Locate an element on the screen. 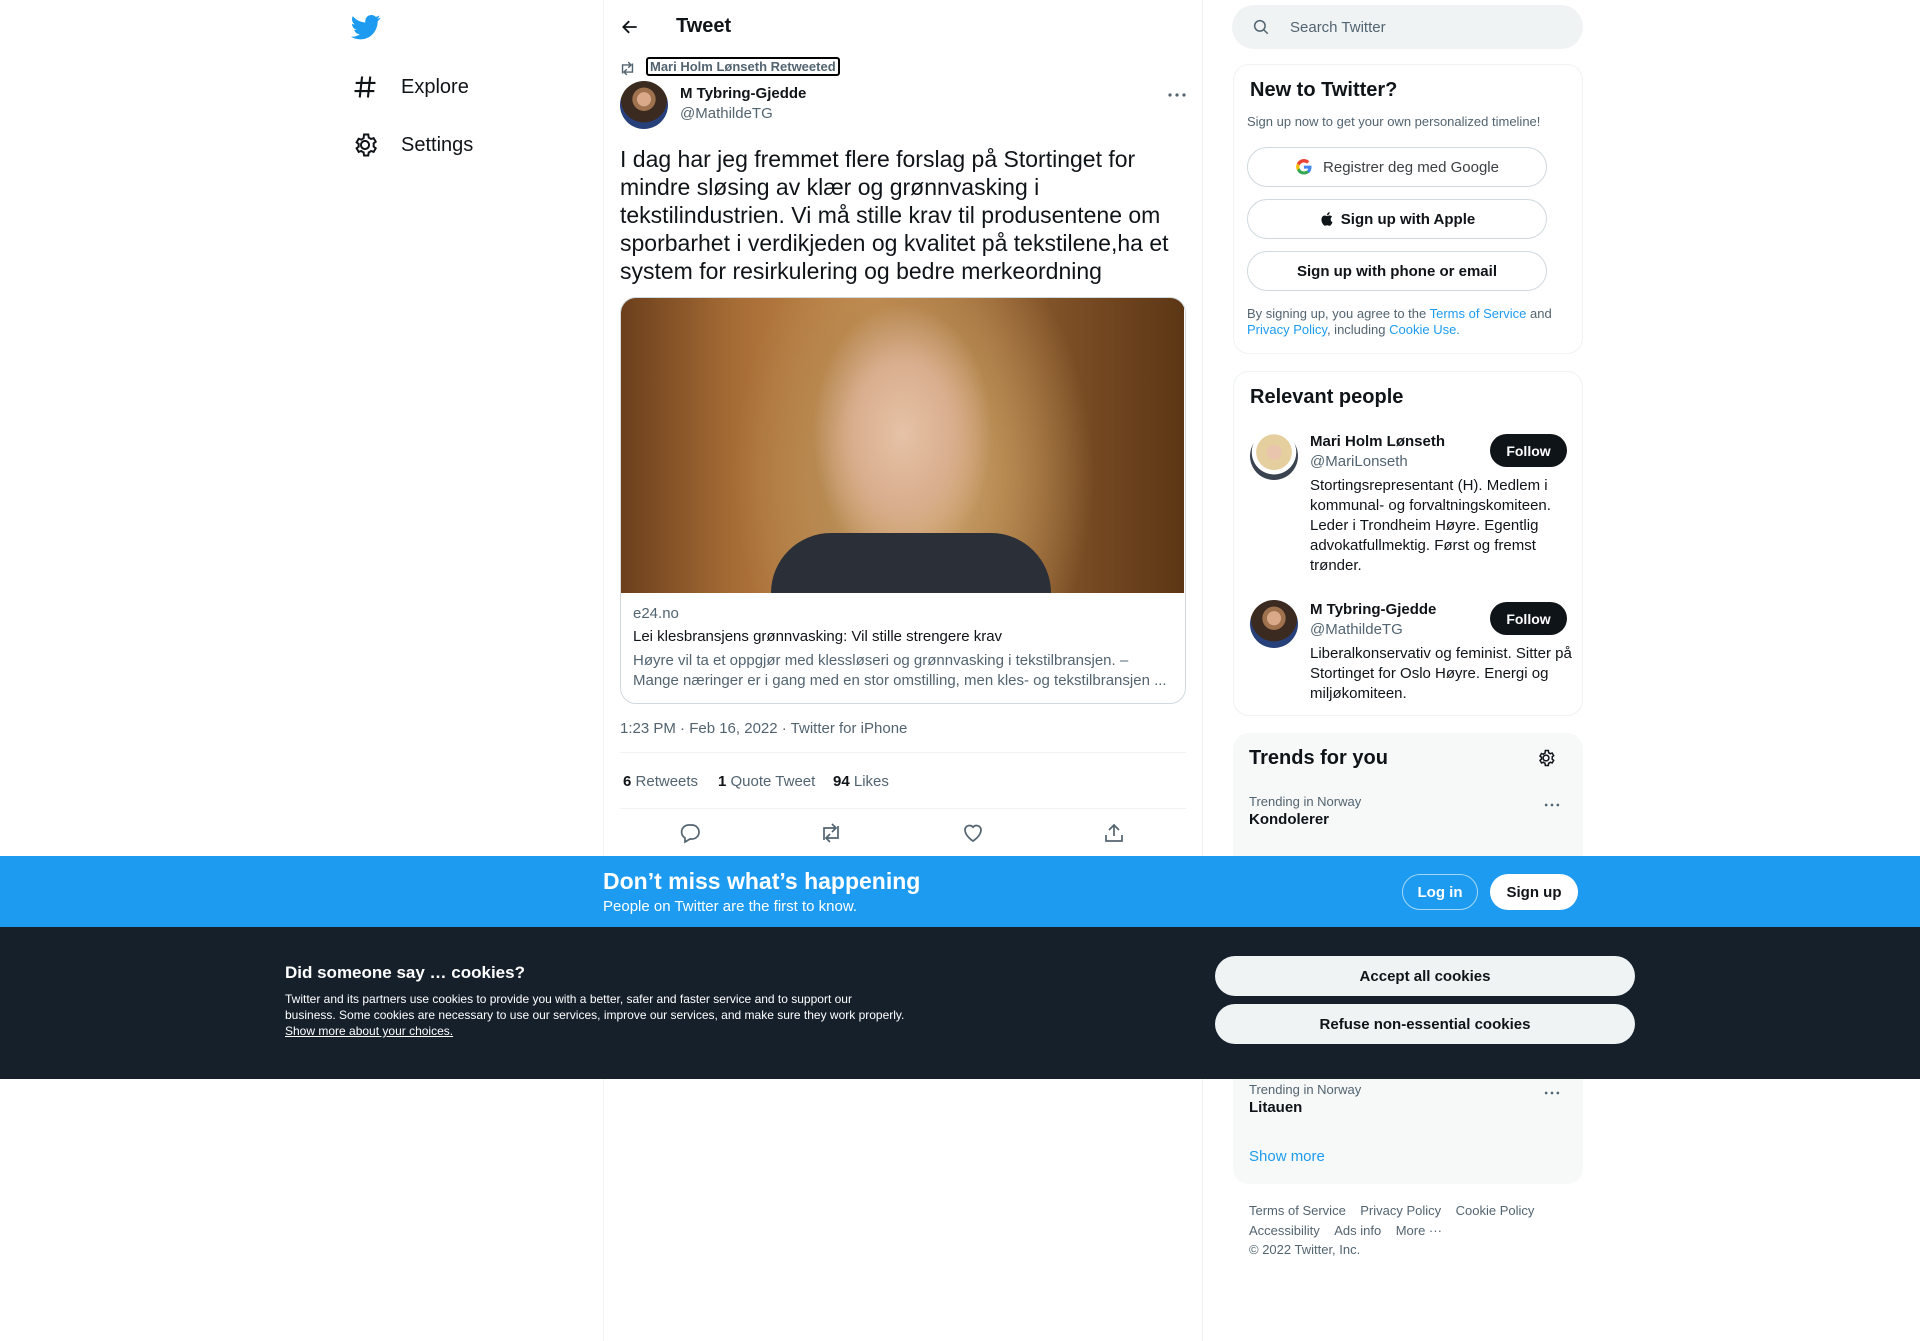 The height and width of the screenshot is (1341, 1920). main-column-right-border is located at coordinates (1202, 670).